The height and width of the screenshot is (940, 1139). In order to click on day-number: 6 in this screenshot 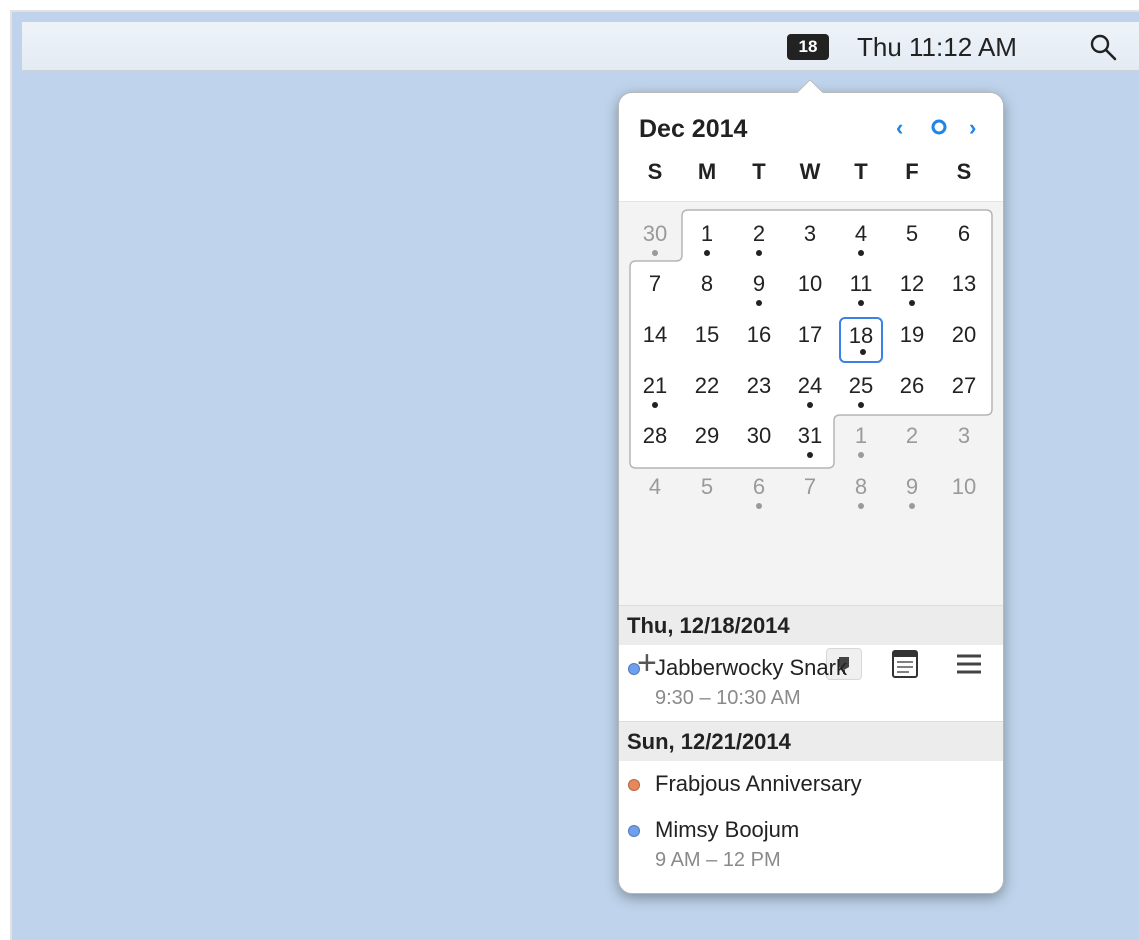, I will do `click(759, 486)`.